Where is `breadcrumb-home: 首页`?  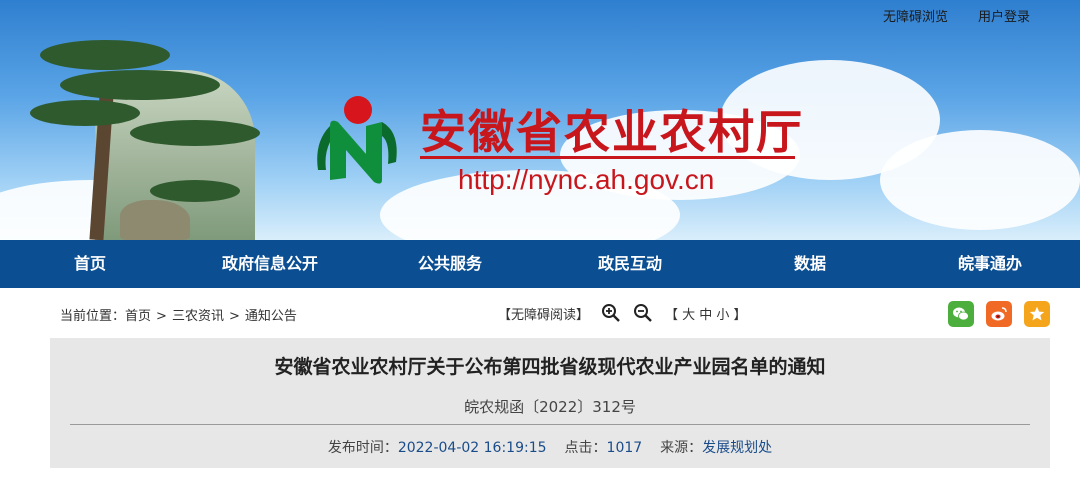 breadcrumb-home: 首页 is located at coordinates (138, 316).